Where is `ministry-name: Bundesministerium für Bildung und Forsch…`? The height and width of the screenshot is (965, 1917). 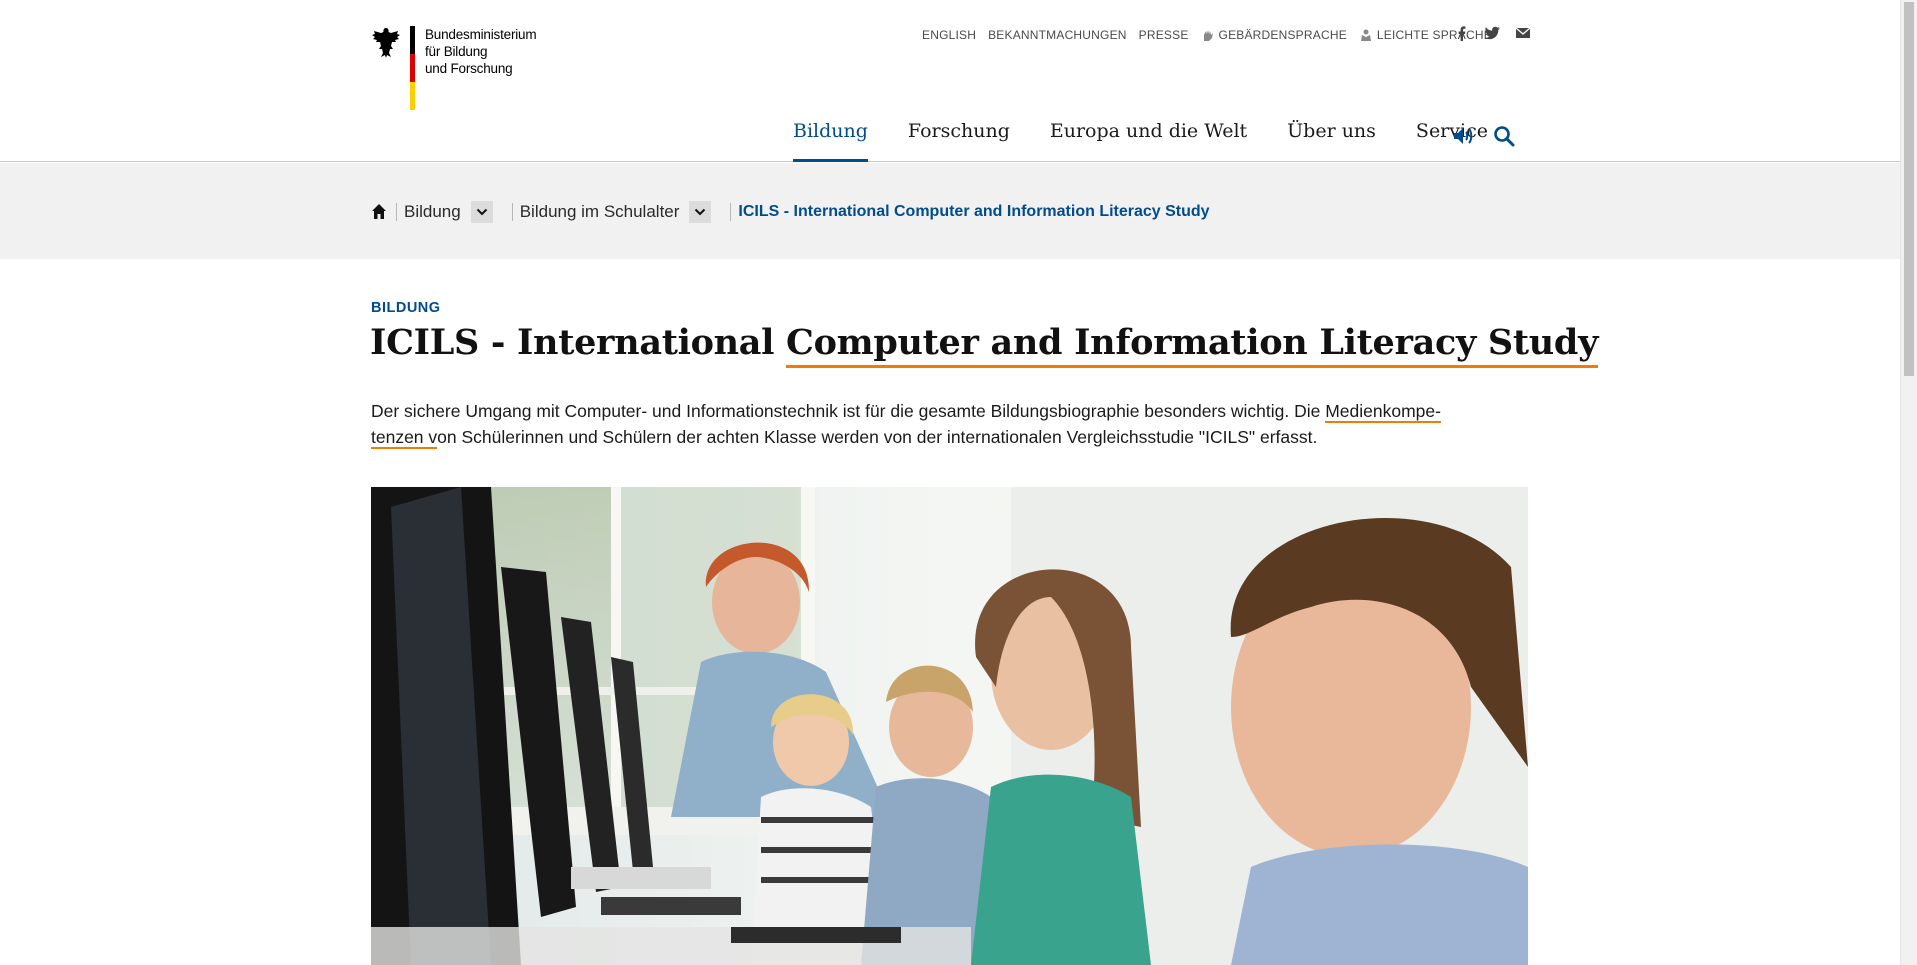 ministry-name: Bundesministerium für Bildung und Forsch… is located at coordinates (481, 51).